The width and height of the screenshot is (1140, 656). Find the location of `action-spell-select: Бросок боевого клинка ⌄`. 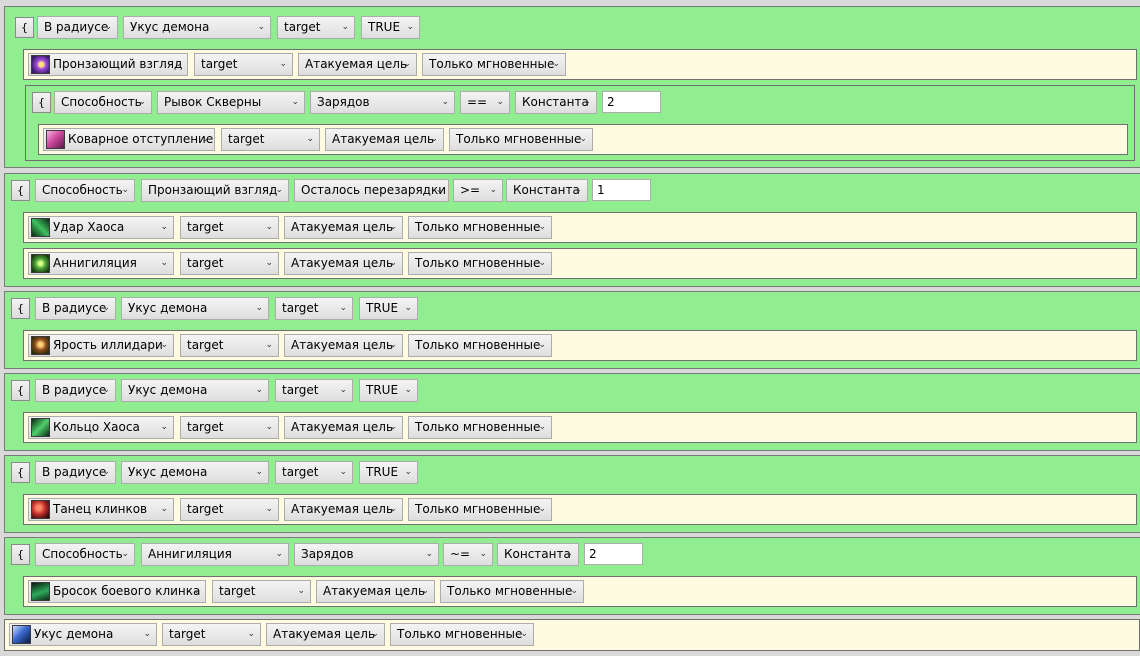

action-spell-select: Бросок боевого клинка ⌄ is located at coordinates (117, 591).